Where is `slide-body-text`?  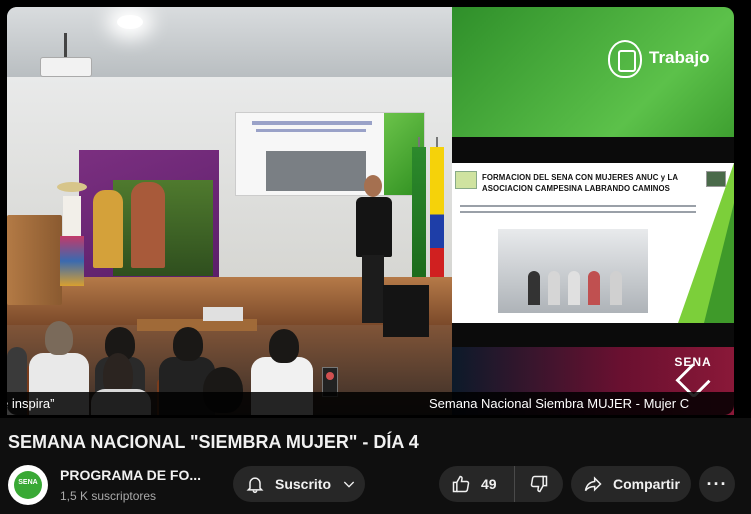 slide-body-text is located at coordinates (578, 212).